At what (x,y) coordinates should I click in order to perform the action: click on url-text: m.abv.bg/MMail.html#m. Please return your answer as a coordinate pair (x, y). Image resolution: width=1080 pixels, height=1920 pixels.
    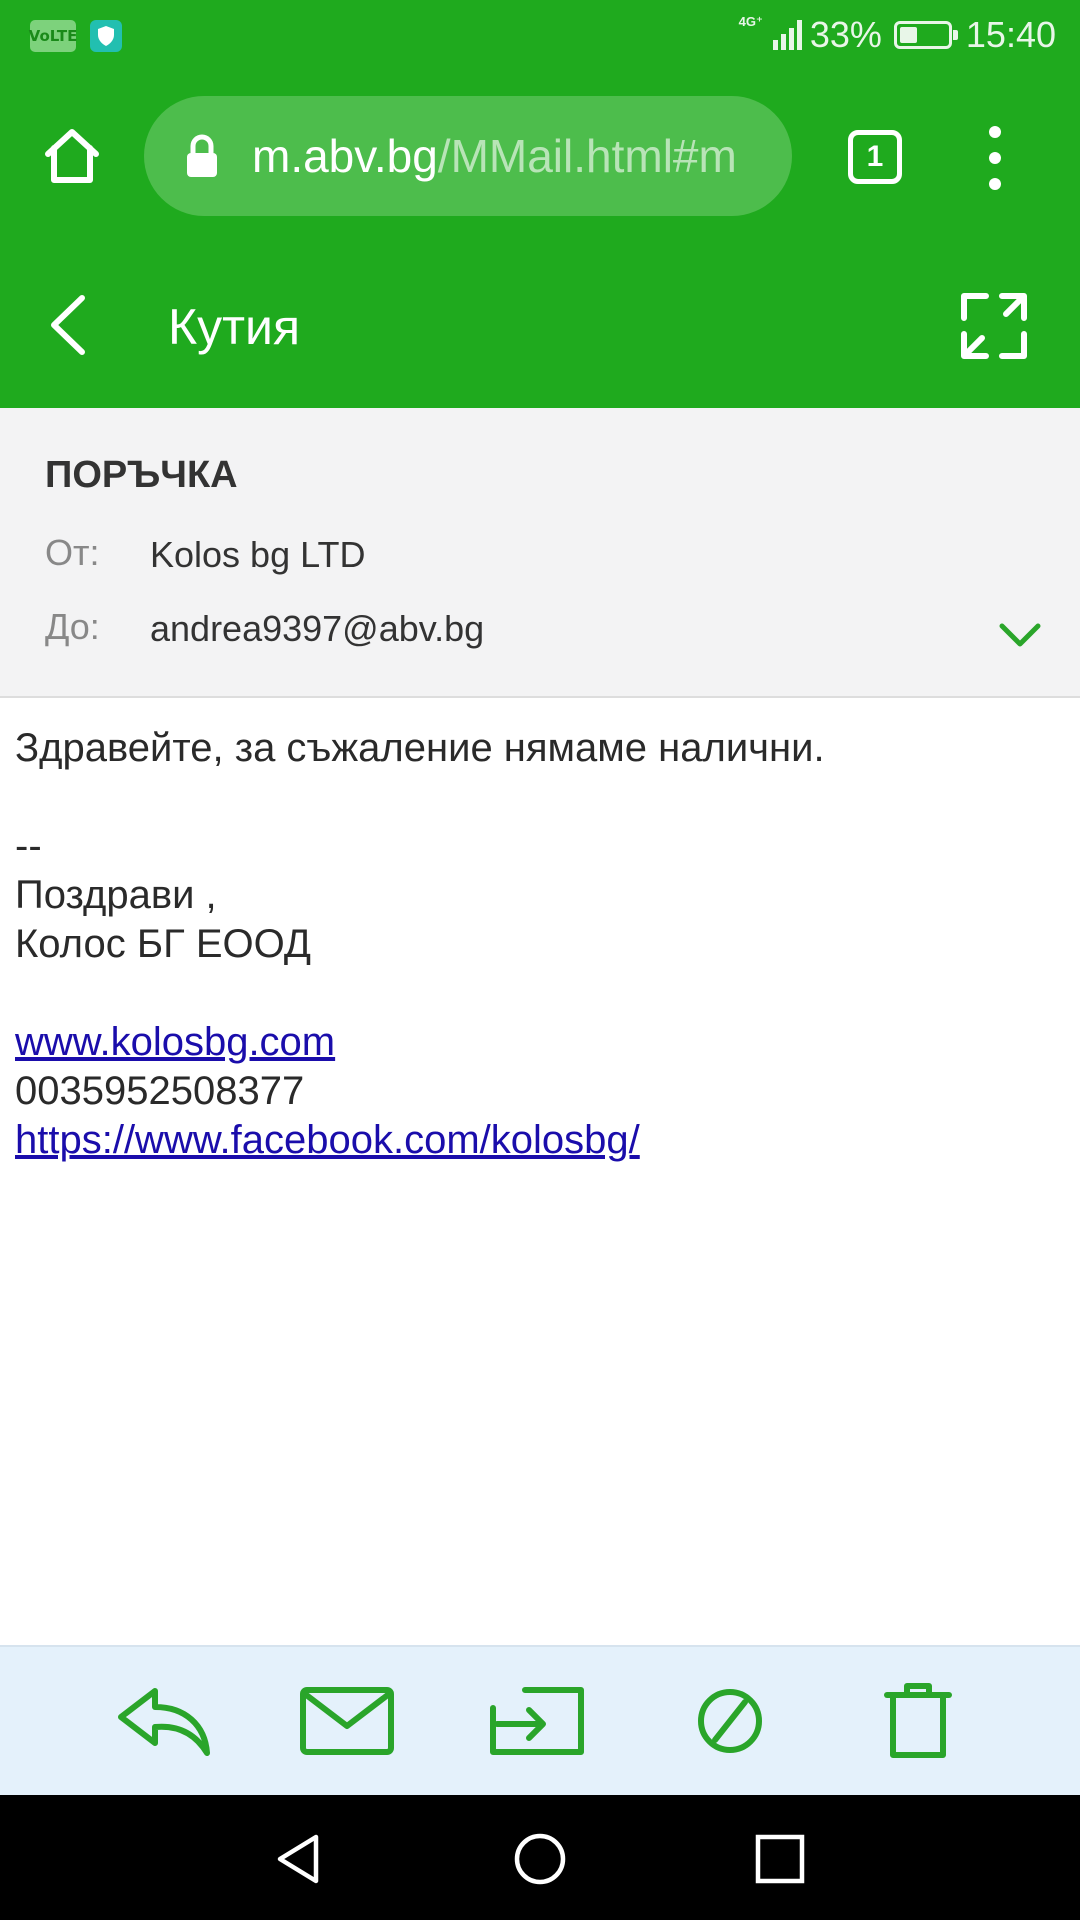
    Looking at the image, I should click on (508, 156).